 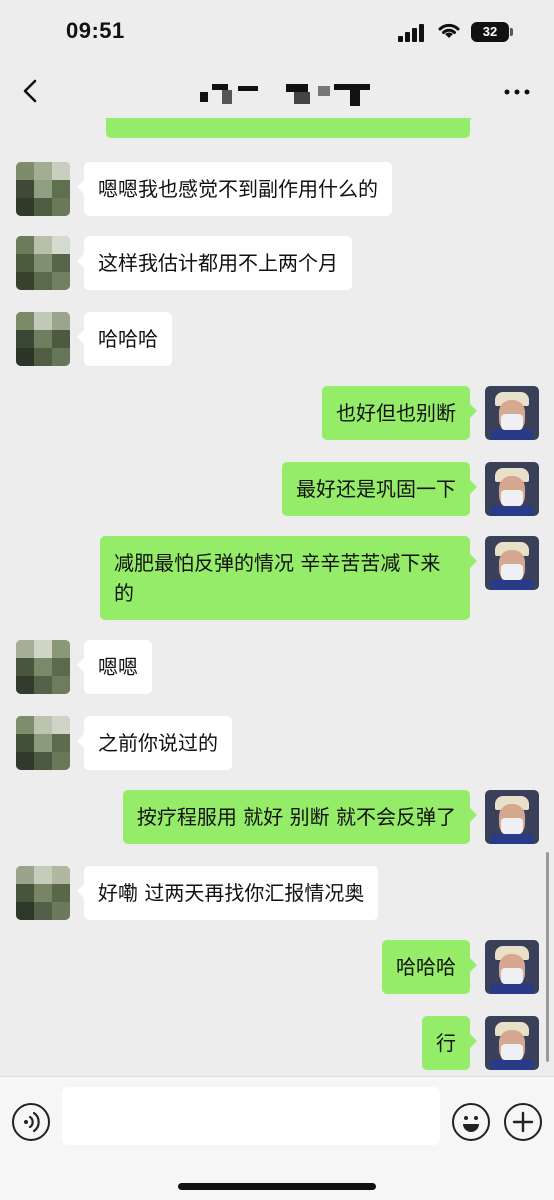 What do you see at coordinates (95, 30) in the screenshot?
I see `status-time: 09:51` at bounding box center [95, 30].